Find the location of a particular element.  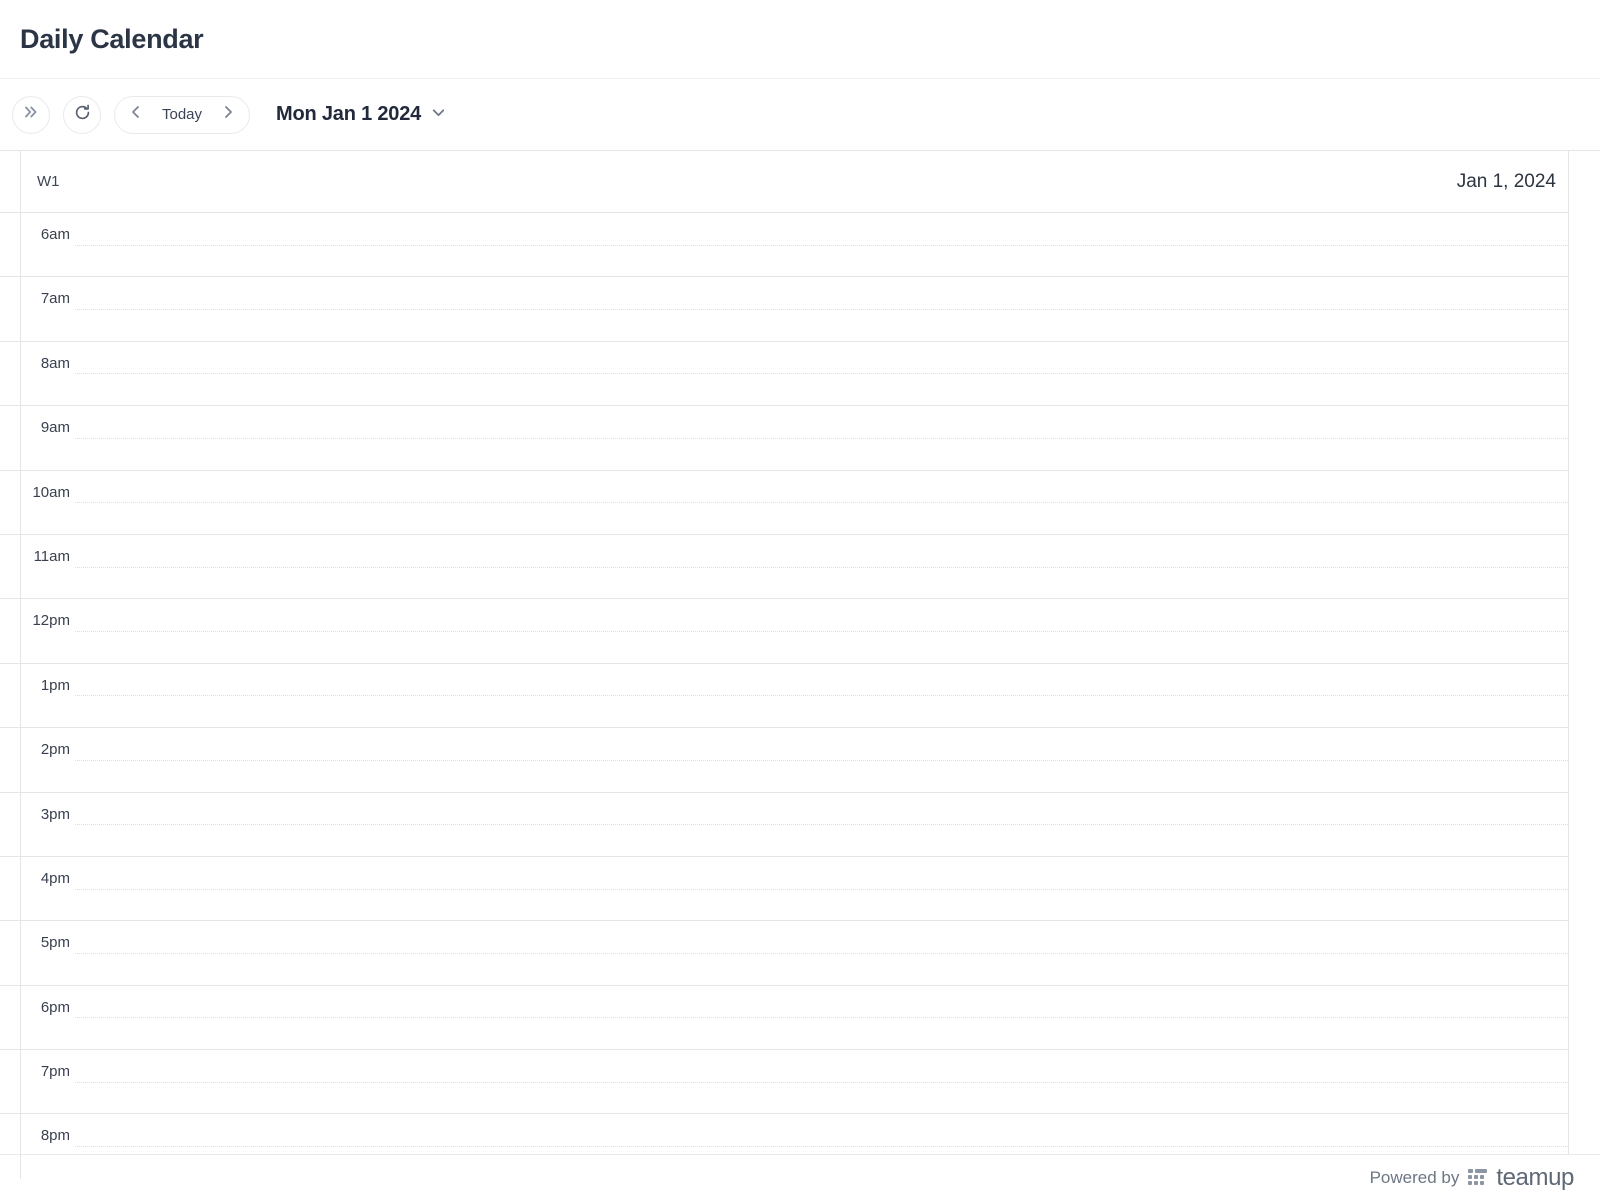

page-title: Daily Calendar is located at coordinates (112, 38).